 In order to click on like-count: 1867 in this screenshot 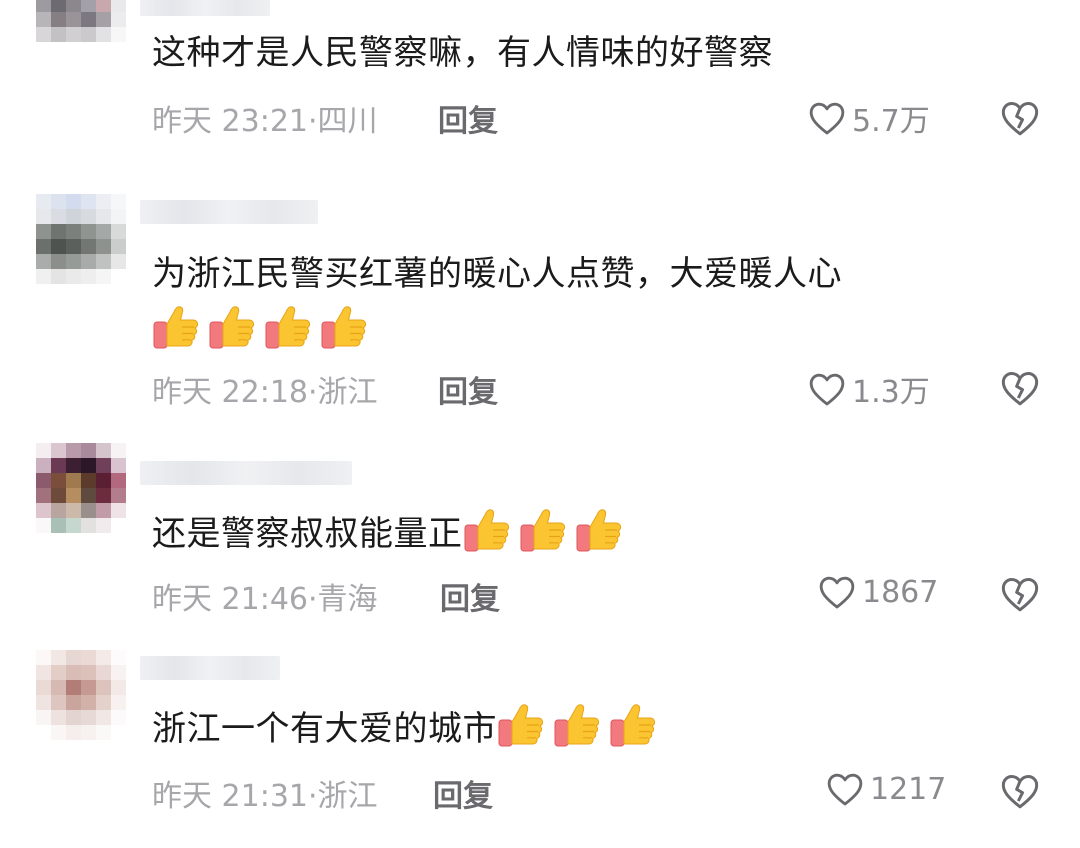, I will do `click(900, 592)`.